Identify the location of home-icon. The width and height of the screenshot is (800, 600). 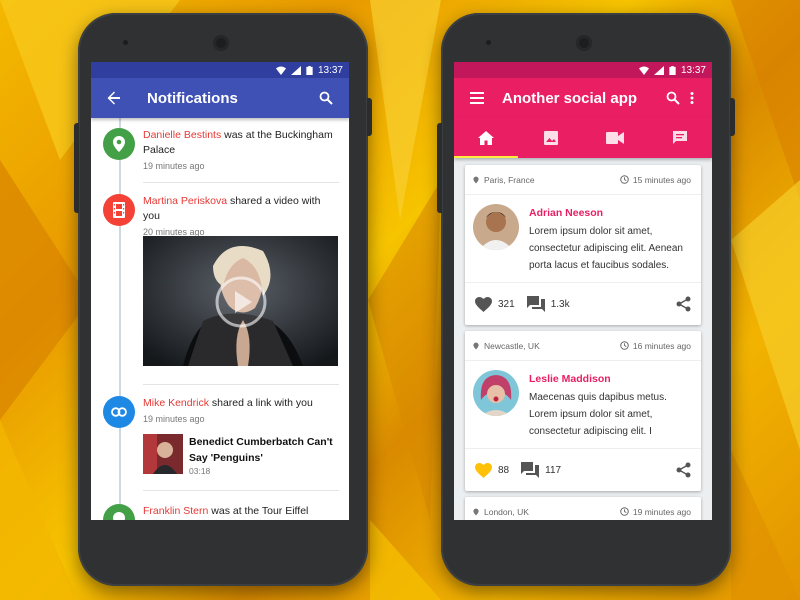
(486, 138).